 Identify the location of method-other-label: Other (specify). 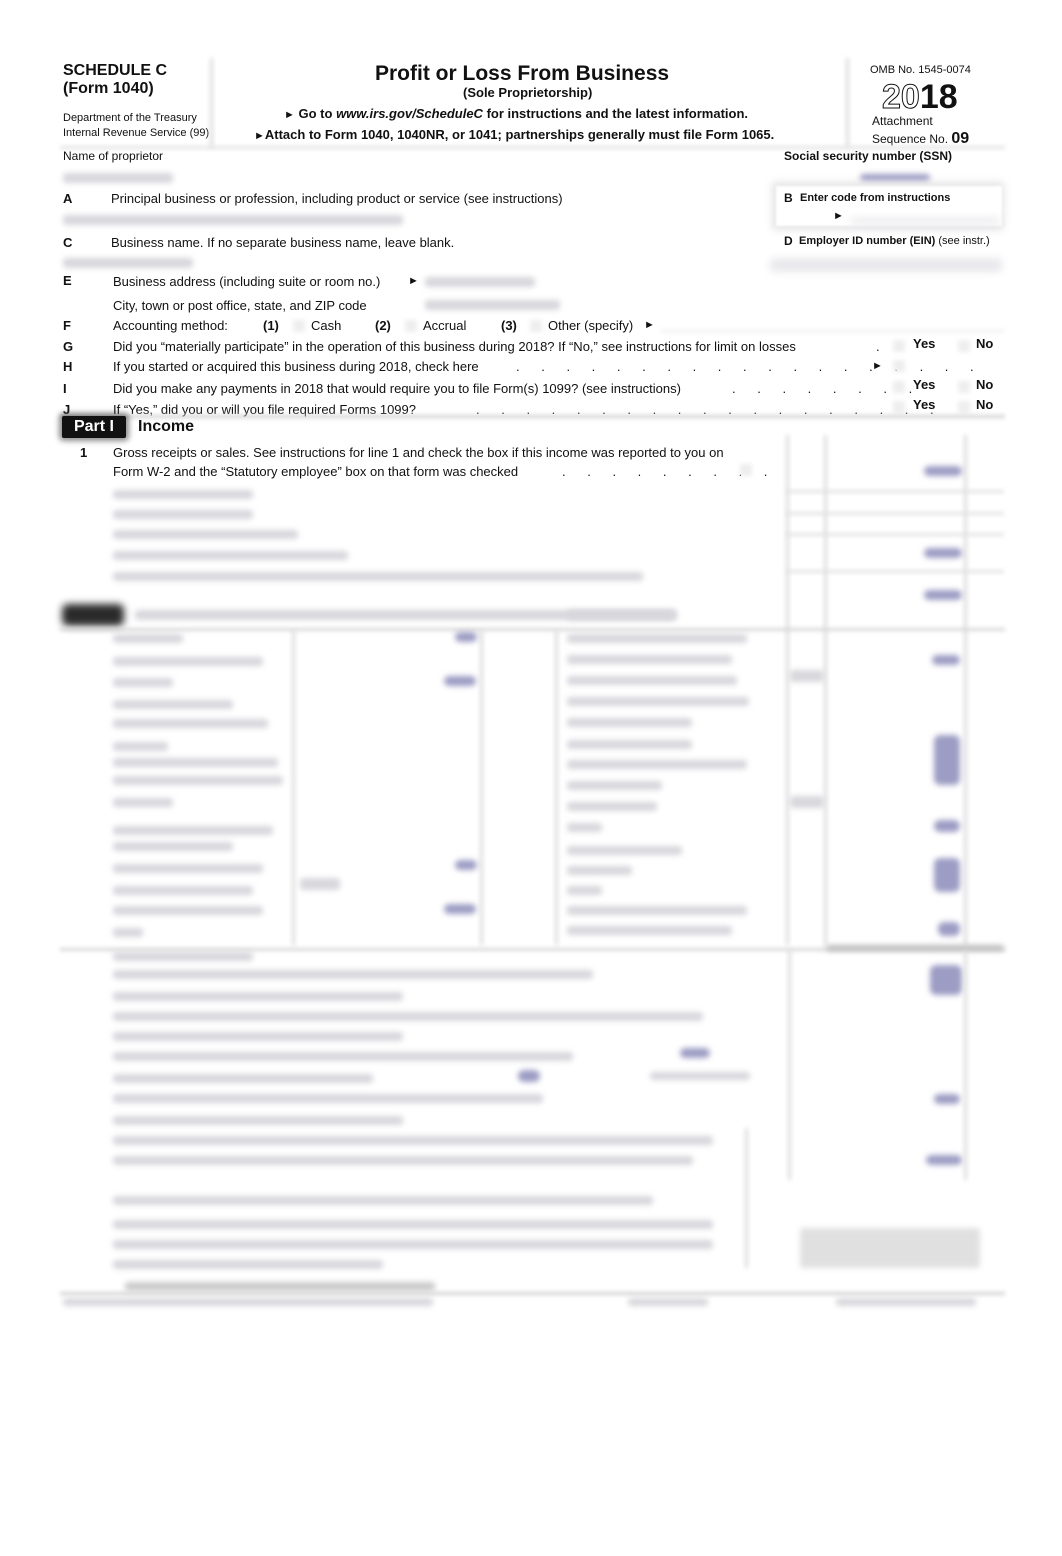
(591, 325).